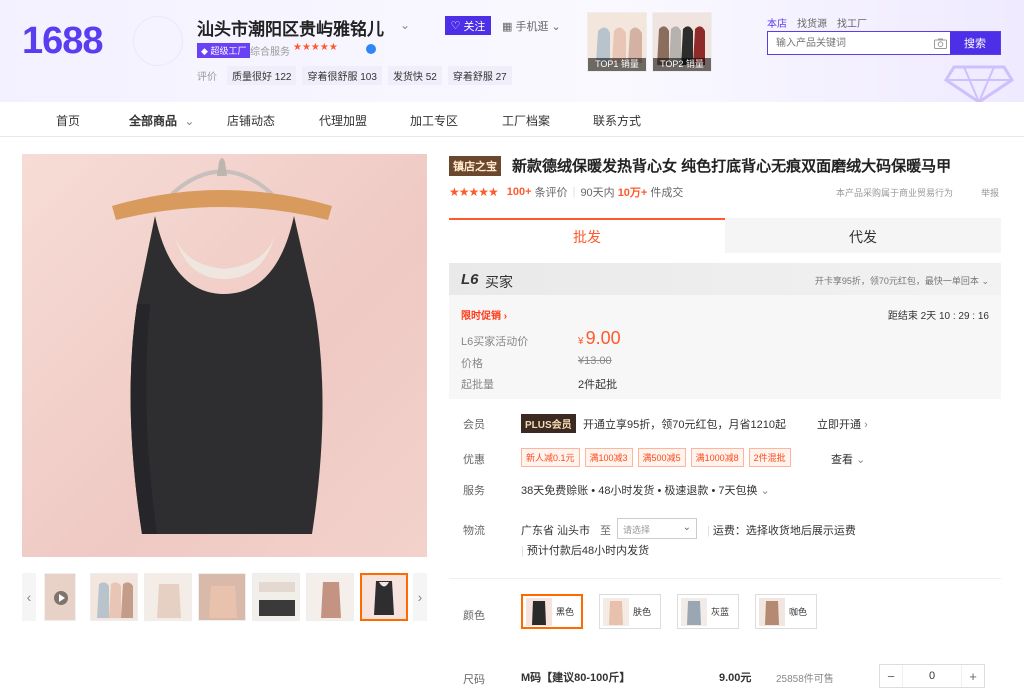 This screenshot has height=694, width=1024. What do you see at coordinates (895, 193) in the screenshot?
I see `buyer-note: 本产品采购属于商业贸易行为` at bounding box center [895, 193].